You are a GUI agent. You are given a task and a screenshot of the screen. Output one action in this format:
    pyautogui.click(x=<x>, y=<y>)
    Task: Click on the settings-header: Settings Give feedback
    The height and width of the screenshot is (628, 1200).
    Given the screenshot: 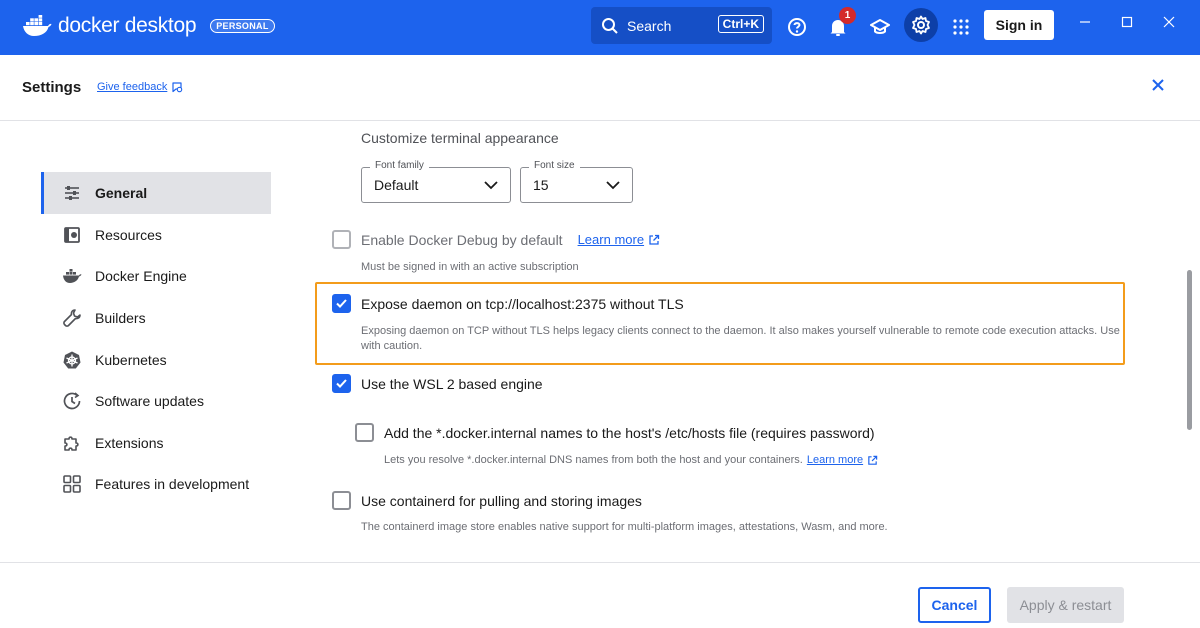 What is the action you would take?
    pyautogui.click(x=600, y=88)
    